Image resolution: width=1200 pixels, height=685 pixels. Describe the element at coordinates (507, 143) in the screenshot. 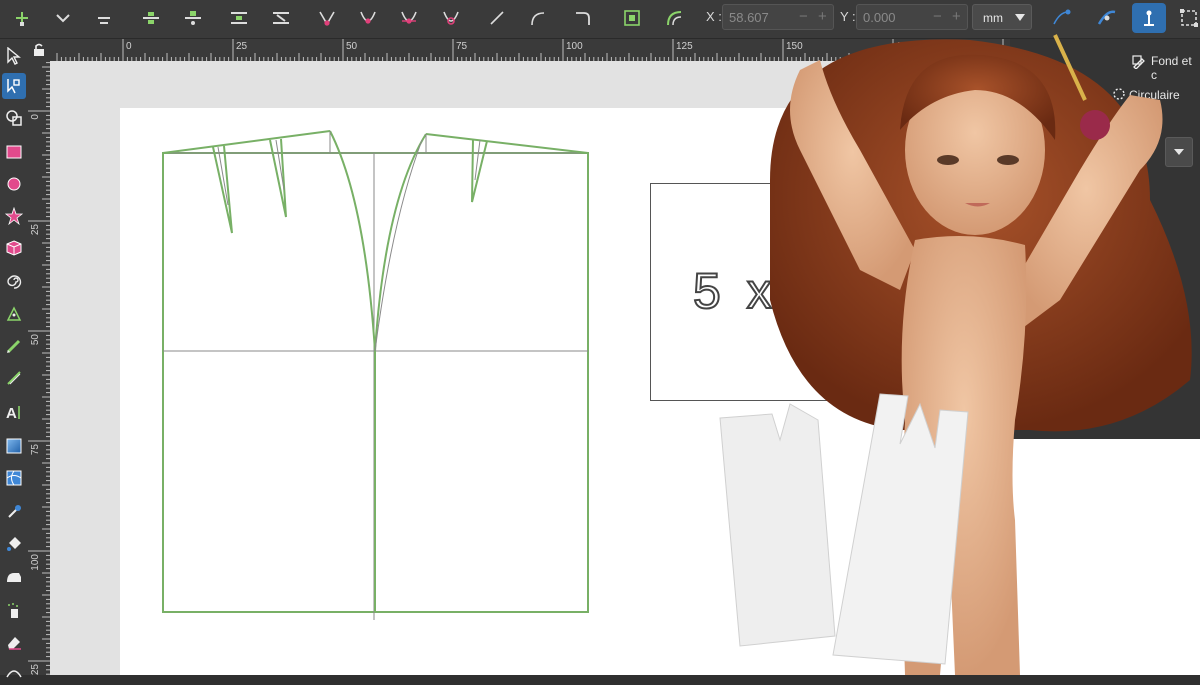

I see `waist-curve-right` at that location.